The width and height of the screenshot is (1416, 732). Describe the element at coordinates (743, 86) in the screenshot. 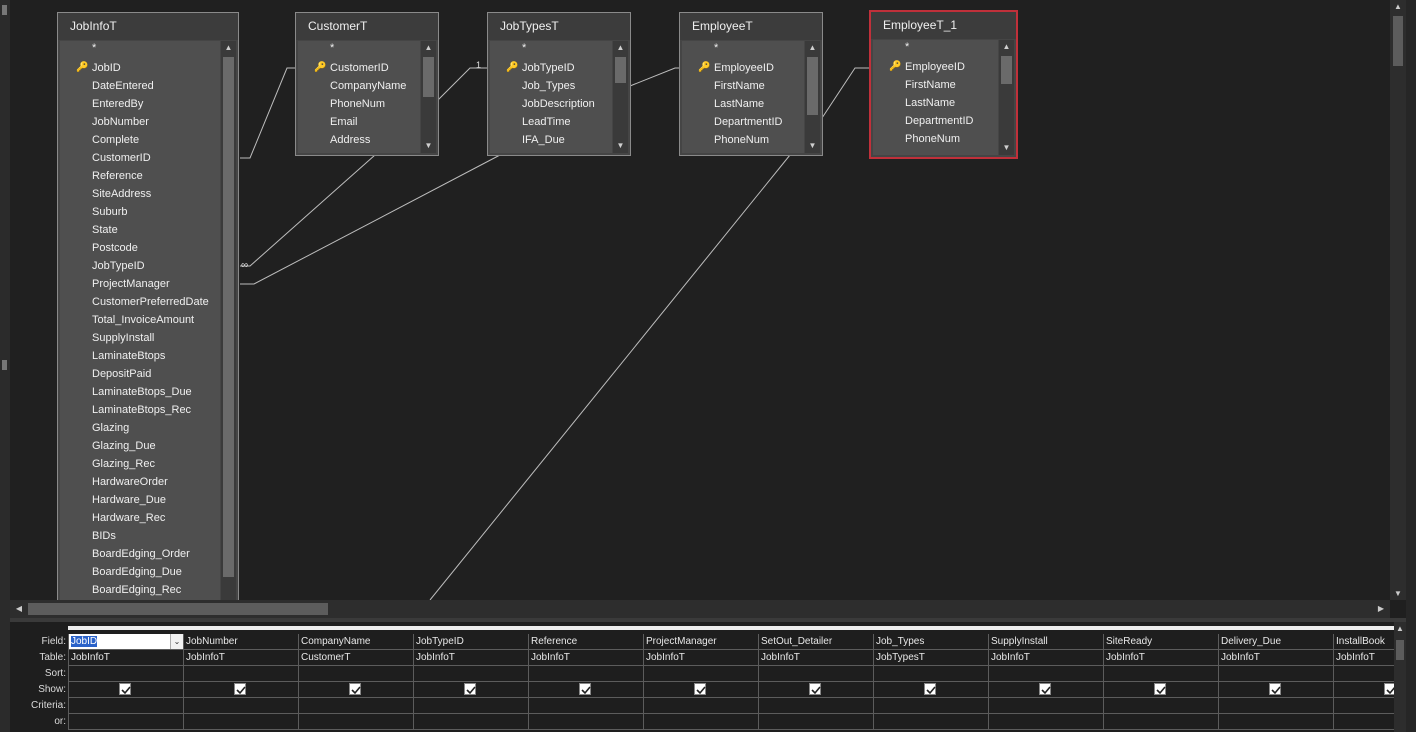

I see `field-item: FirstName` at that location.